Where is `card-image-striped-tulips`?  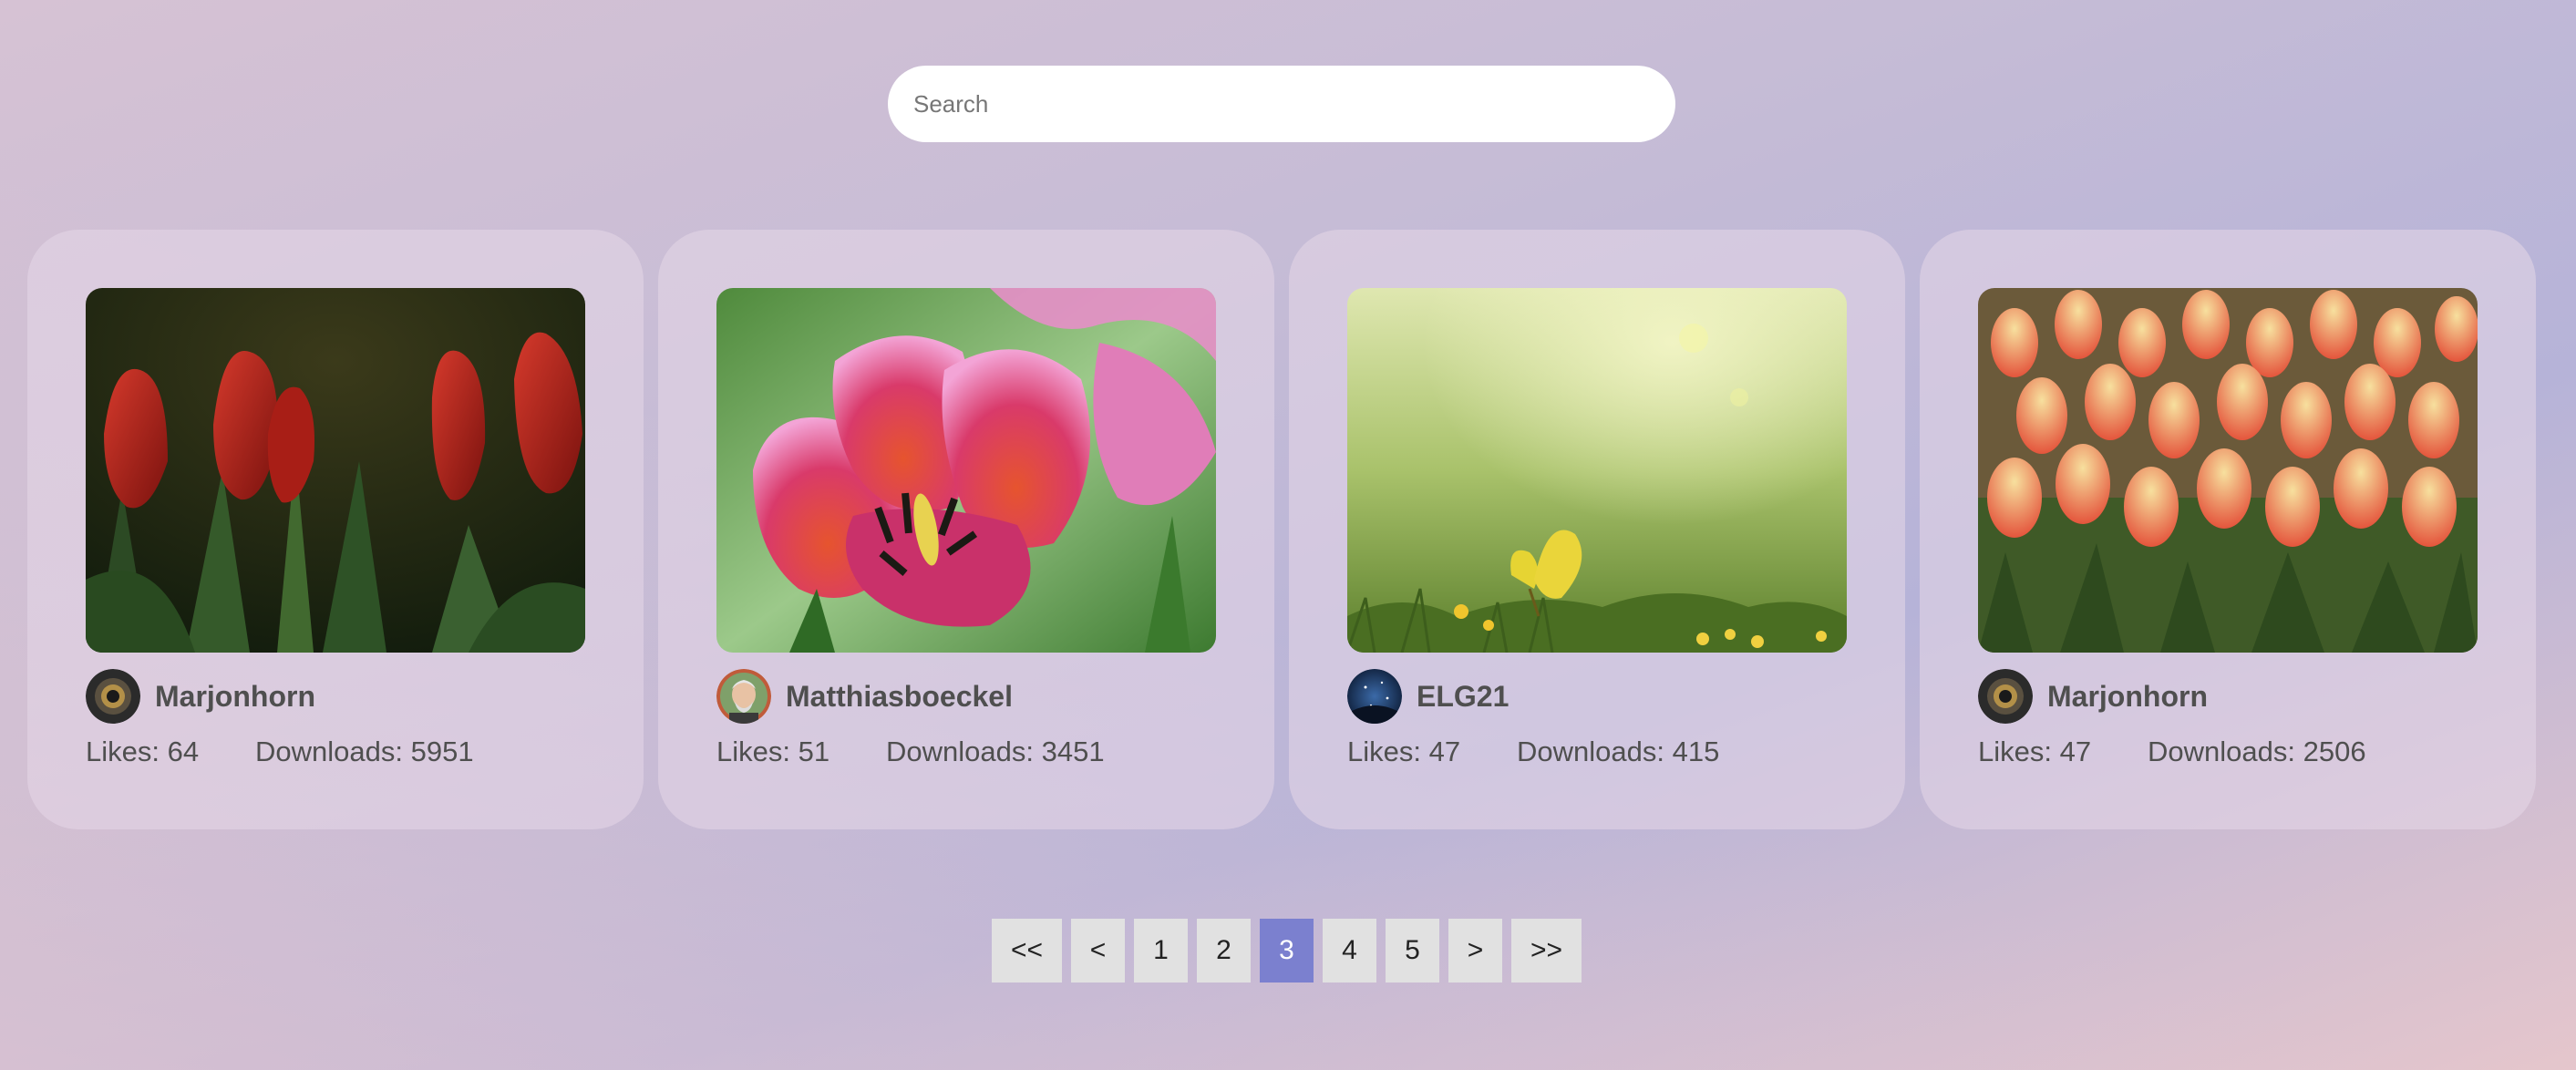 card-image-striped-tulips is located at coordinates (2228, 471).